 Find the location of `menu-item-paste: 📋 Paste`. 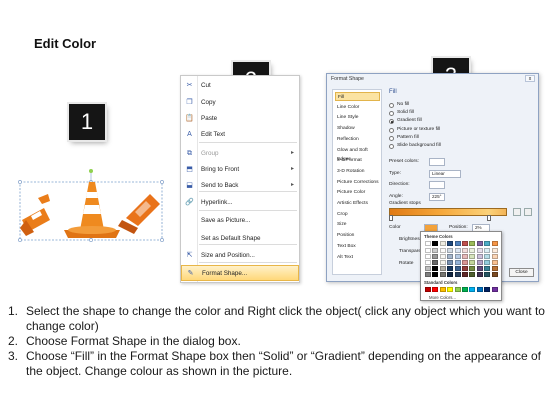

menu-item-paste: 📋 Paste is located at coordinates (240, 119).